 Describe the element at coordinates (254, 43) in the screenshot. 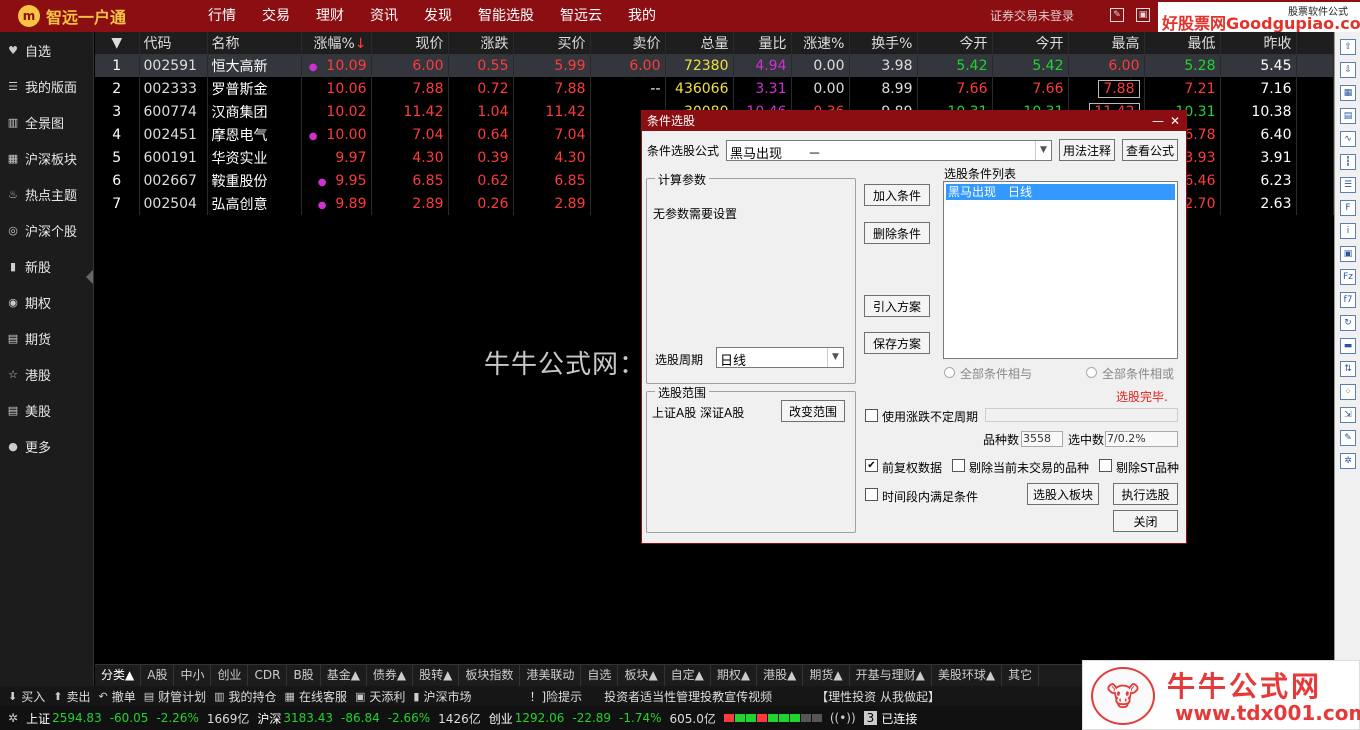

I see `col-header-name: 名称` at that location.